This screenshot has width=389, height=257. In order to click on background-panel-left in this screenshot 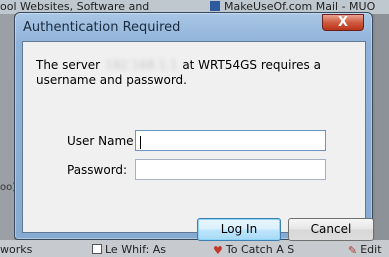, I will do `click(7, 127)`.